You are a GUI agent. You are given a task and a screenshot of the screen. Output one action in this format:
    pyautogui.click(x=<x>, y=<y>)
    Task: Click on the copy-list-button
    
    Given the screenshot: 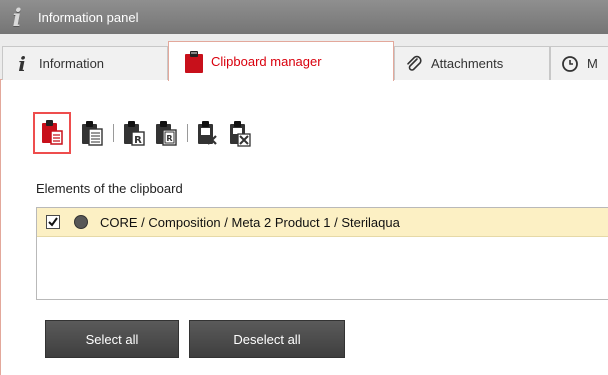 What is the action you would take?
    pyautogui.click(x=92, y=134)
    